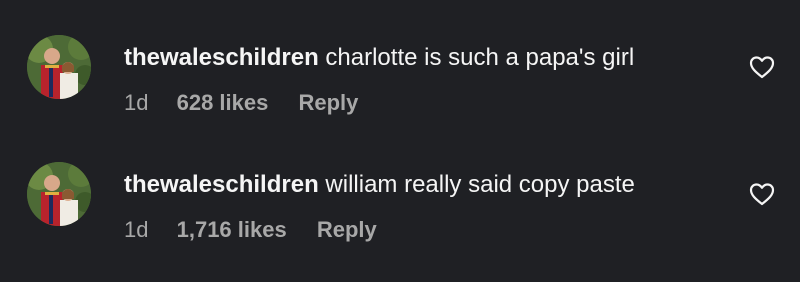 The image size is (800, 282). Describe the element at coordinates (223, 102) in the screenshot. I see `comment-likes-count: 628 likes` at that location.